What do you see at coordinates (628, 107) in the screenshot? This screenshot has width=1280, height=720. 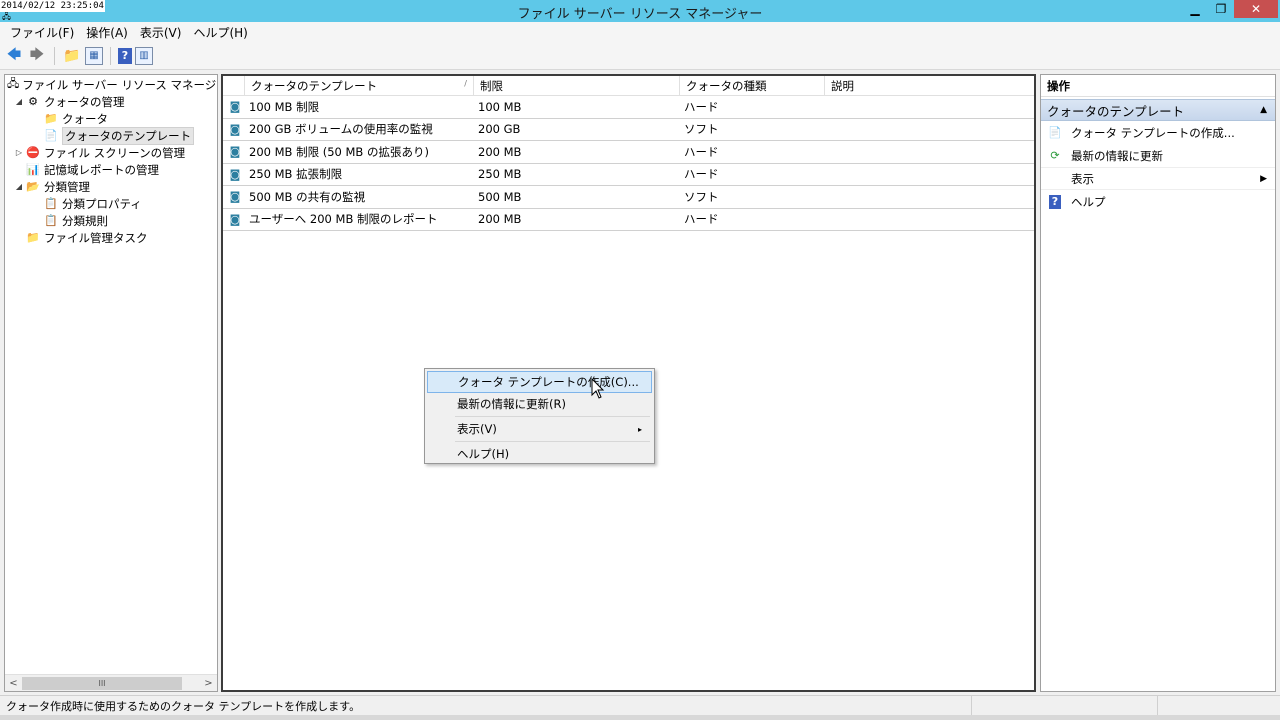 I see `table-row: ◙ 100 MB 制限 100 MB ハード` at bounding box center [628, 107].